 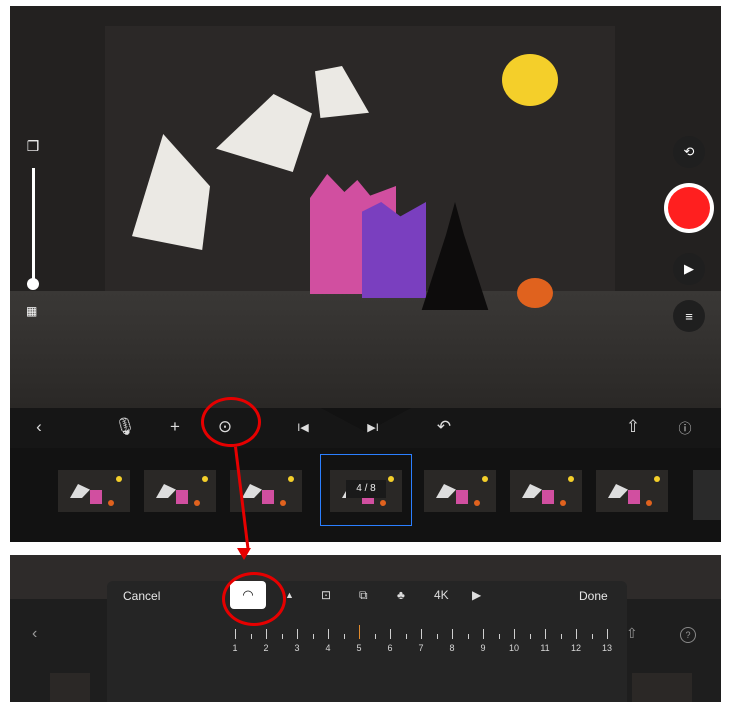 I want to click on ruler-label: 9, so click(x=483, y=648).